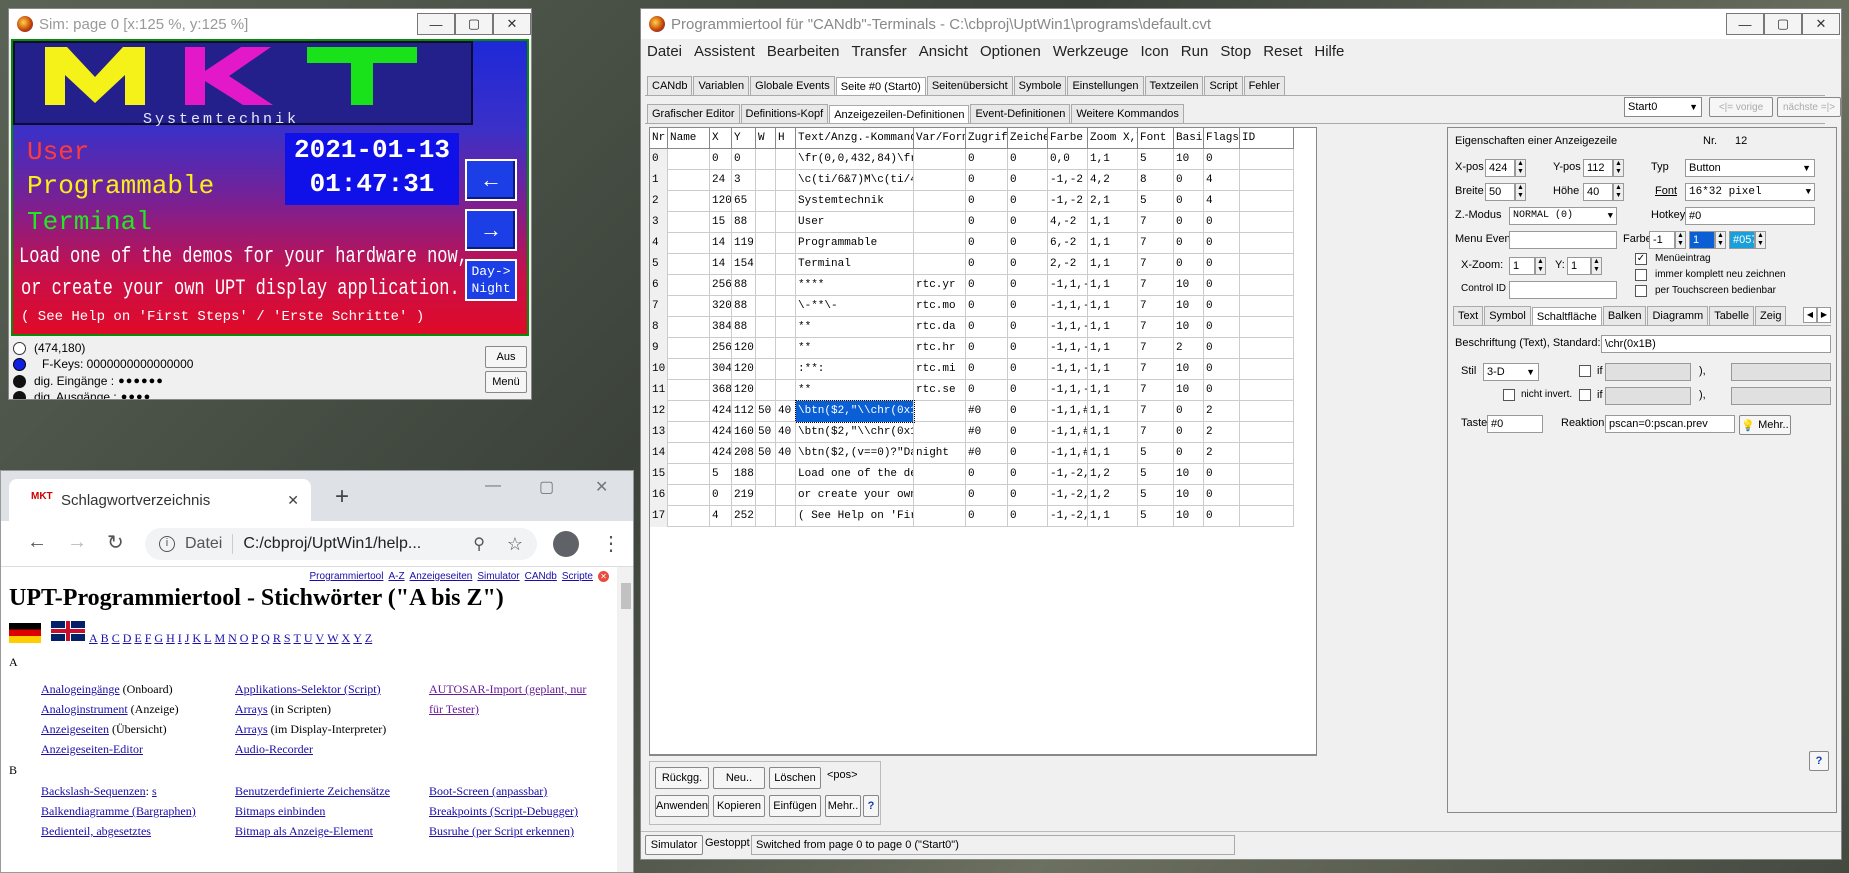  Describe the element at coordinates (115, 542) in the screenshot. I see `reload-icon: ↻` at that location.